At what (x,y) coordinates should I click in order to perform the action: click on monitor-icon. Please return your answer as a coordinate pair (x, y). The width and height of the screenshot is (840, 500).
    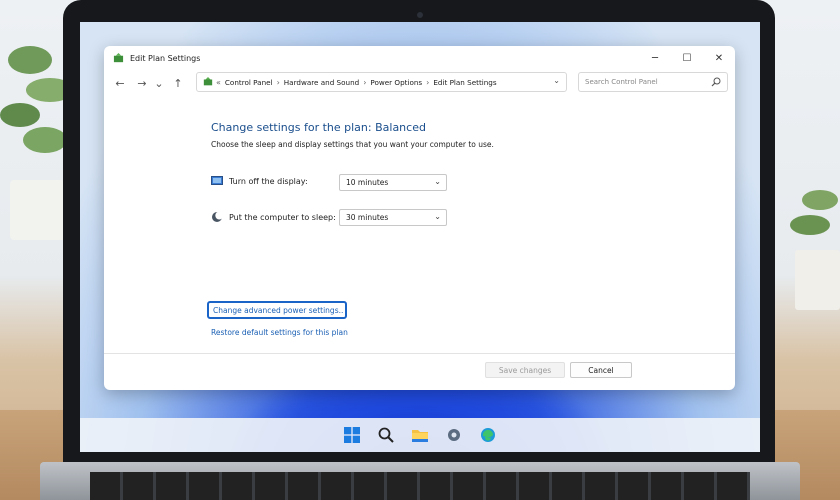
    Looking at the image, I should click on (217, 180).